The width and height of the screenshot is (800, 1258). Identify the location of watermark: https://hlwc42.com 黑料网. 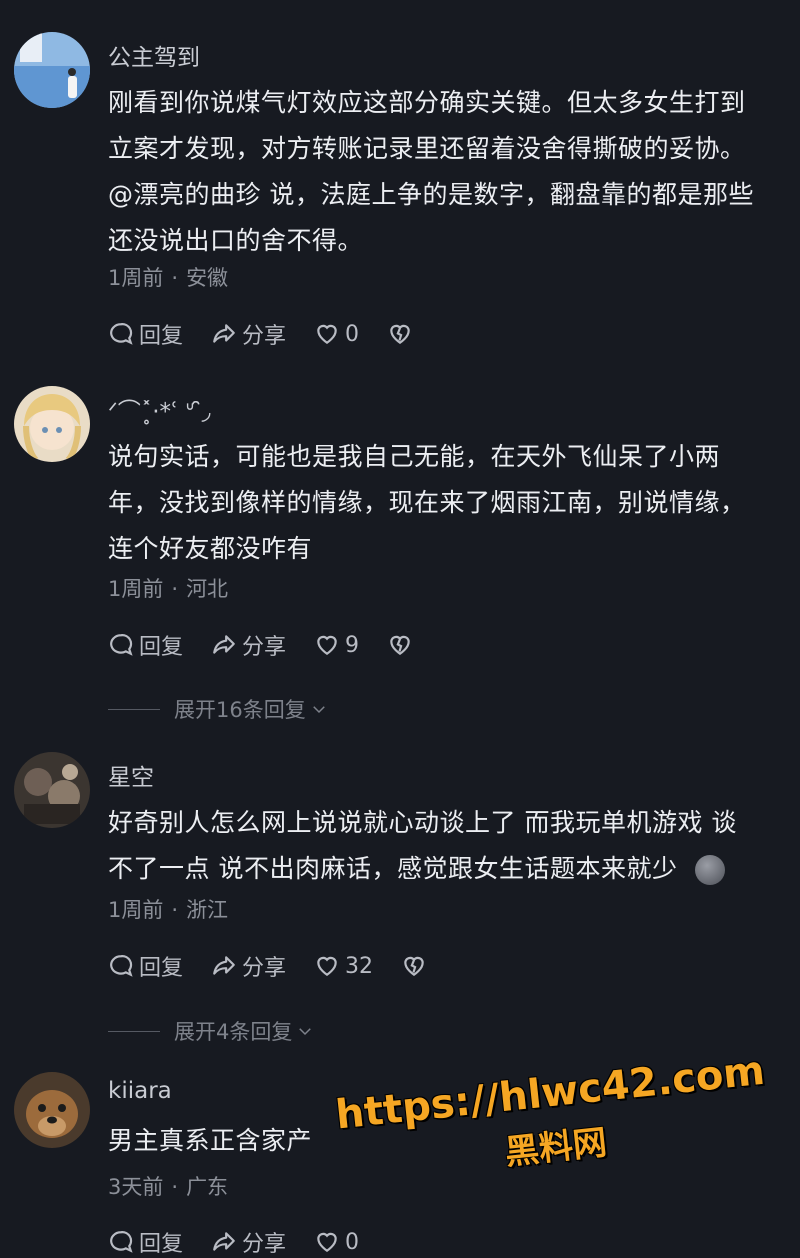
(553, 1120).